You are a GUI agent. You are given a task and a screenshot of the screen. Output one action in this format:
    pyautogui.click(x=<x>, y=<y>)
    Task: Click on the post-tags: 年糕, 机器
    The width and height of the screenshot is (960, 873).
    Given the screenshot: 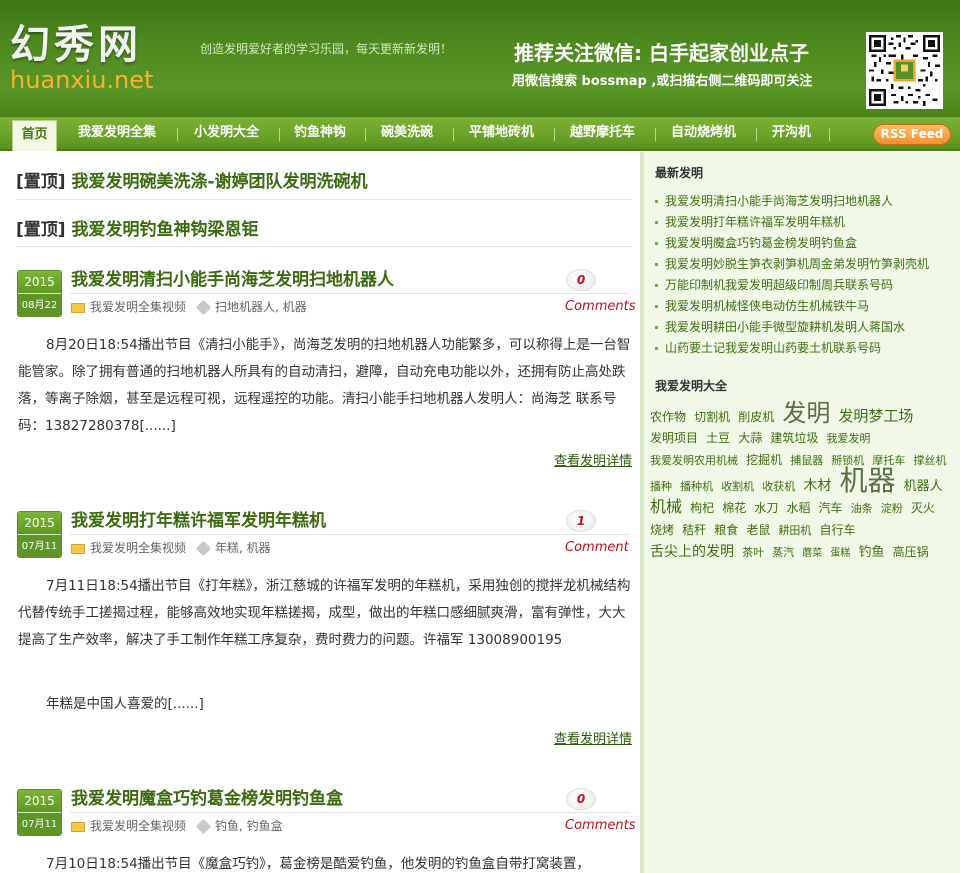 What is the action you would take?
    pyautogui.click(x=243, y=548)
    